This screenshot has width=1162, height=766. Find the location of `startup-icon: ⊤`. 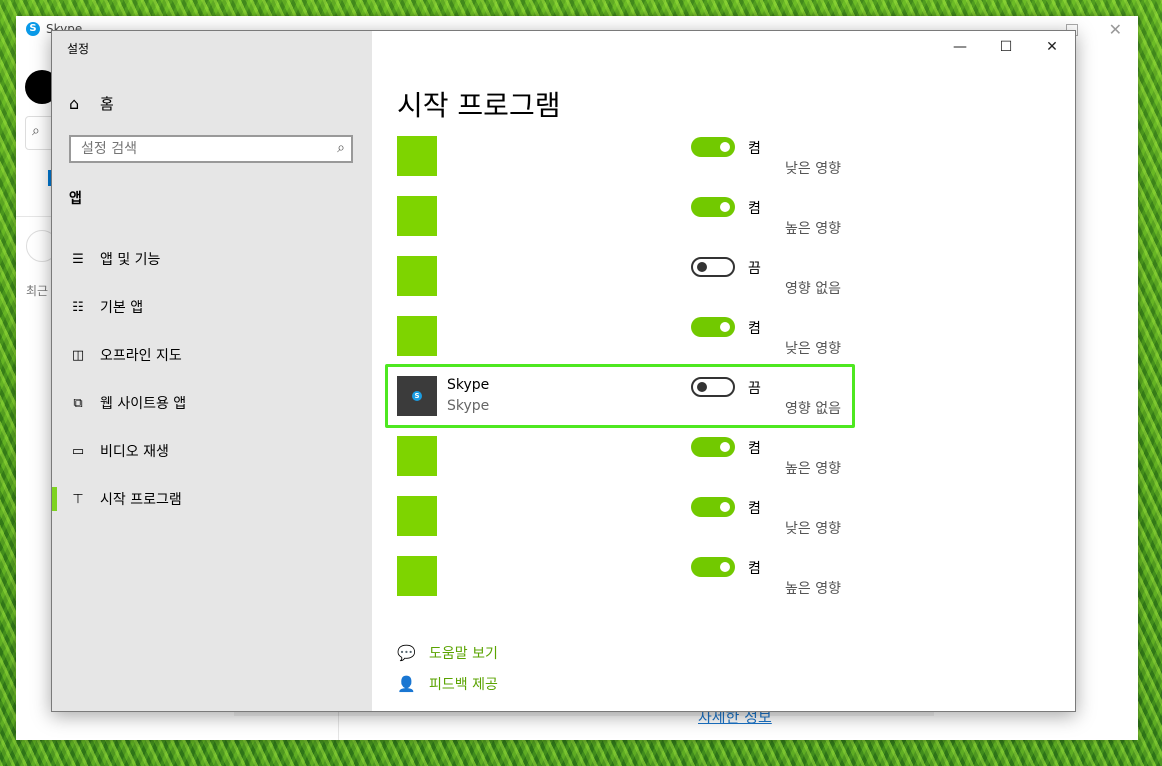

startup-icon: ⊤ is located at coordinates (78, 499).